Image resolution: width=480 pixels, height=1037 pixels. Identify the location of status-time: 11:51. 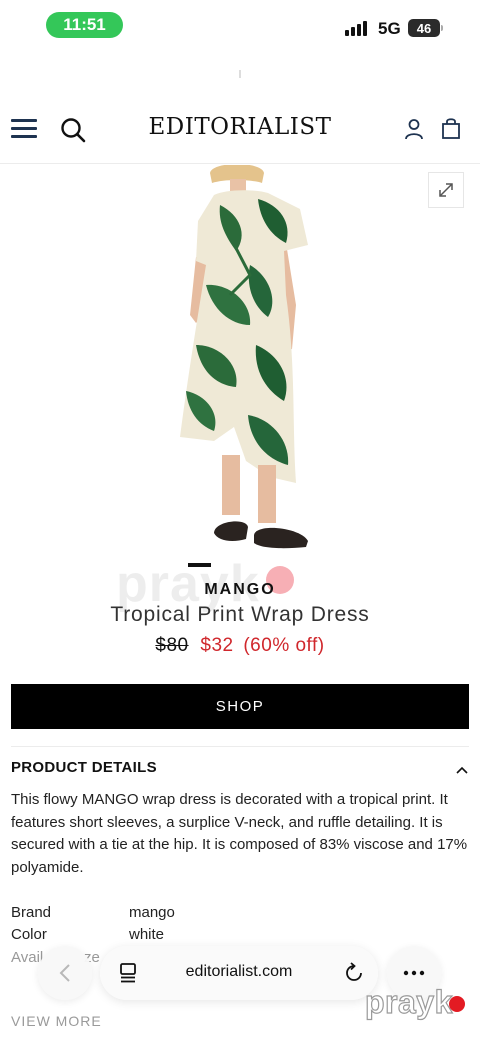
(84, 25).